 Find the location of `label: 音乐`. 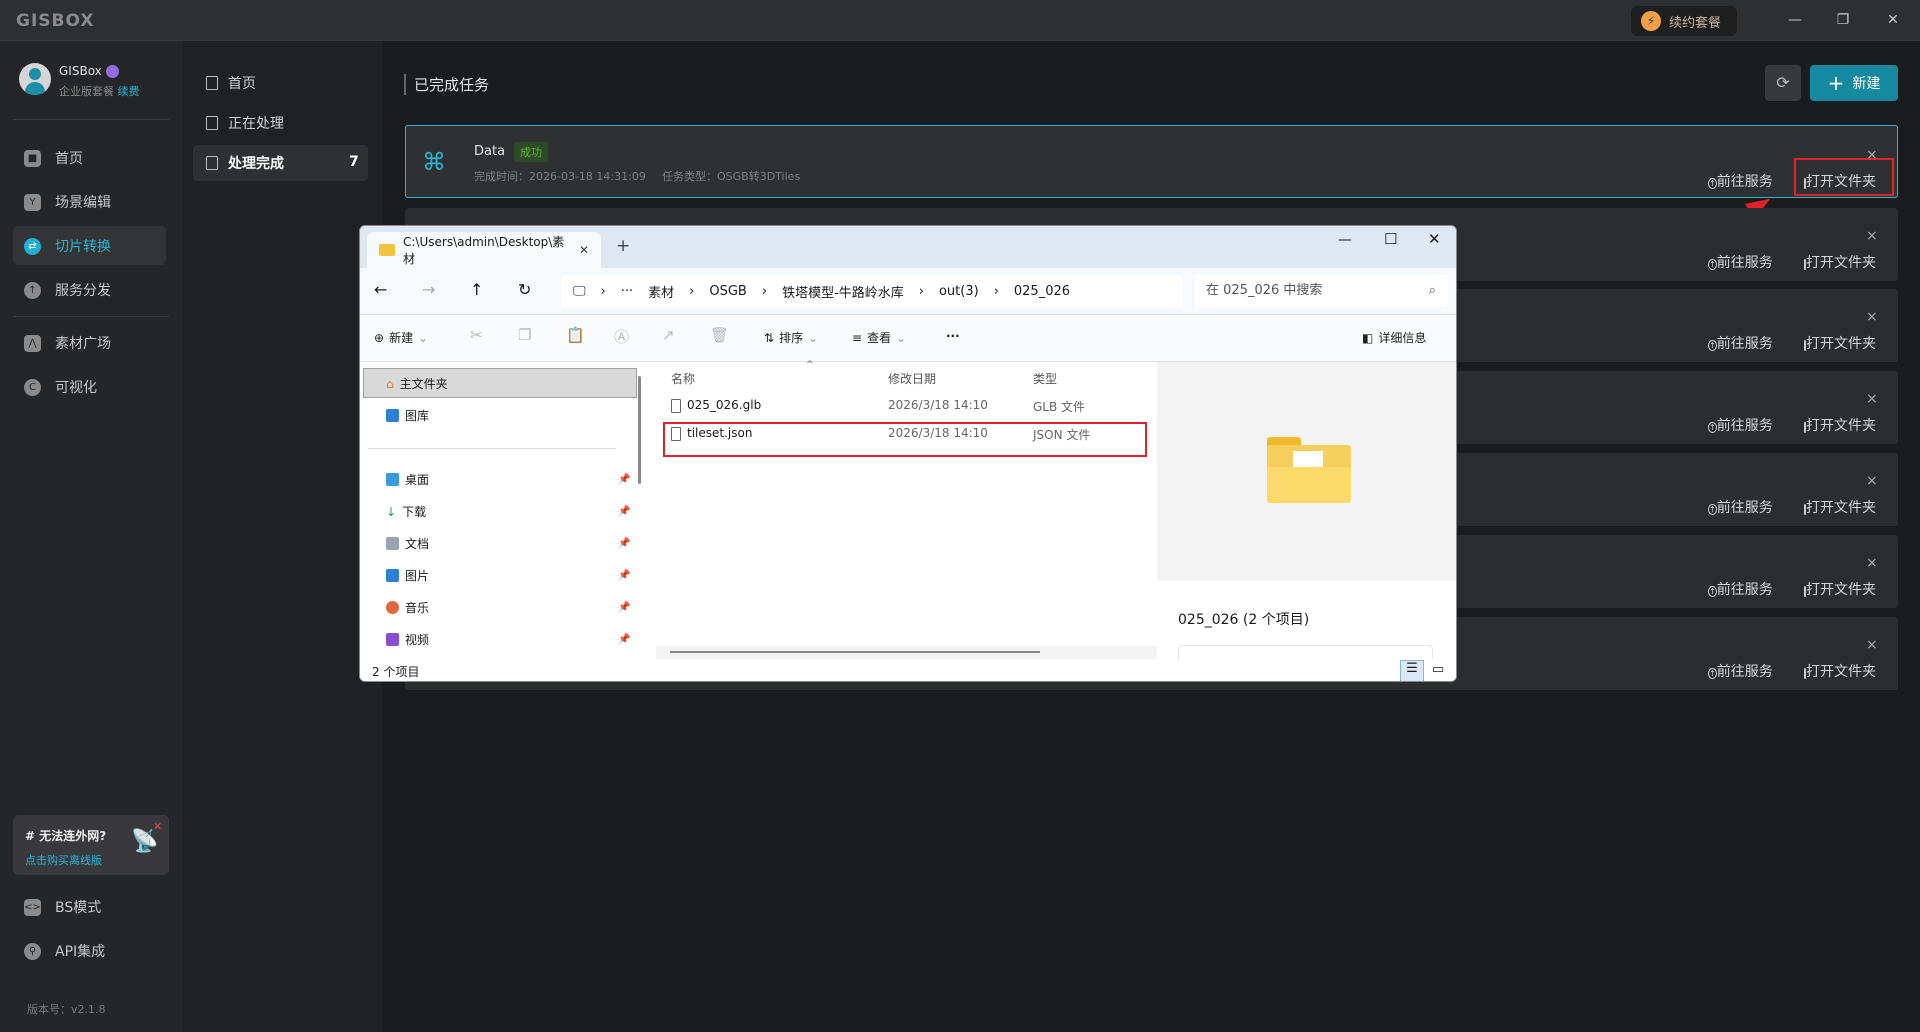

label: 音乐 is located at coordinates (417, 608).